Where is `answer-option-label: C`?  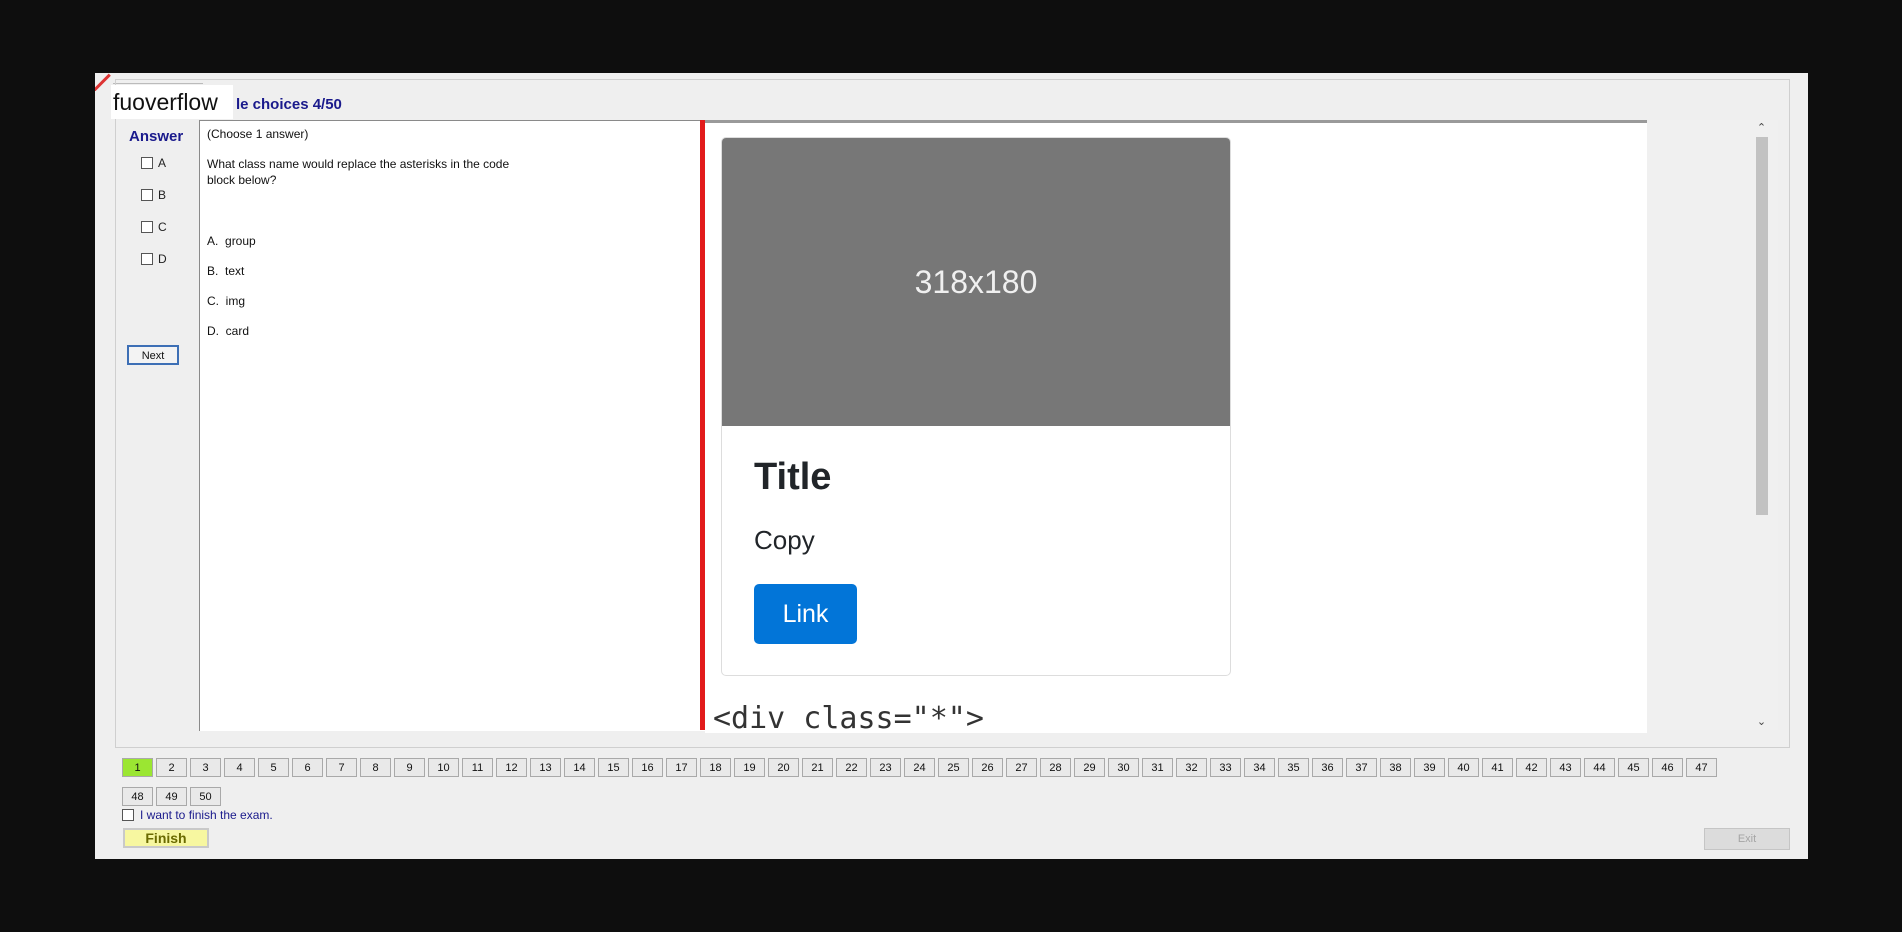 answer-option-label: C is located at coordinates (162, 227).